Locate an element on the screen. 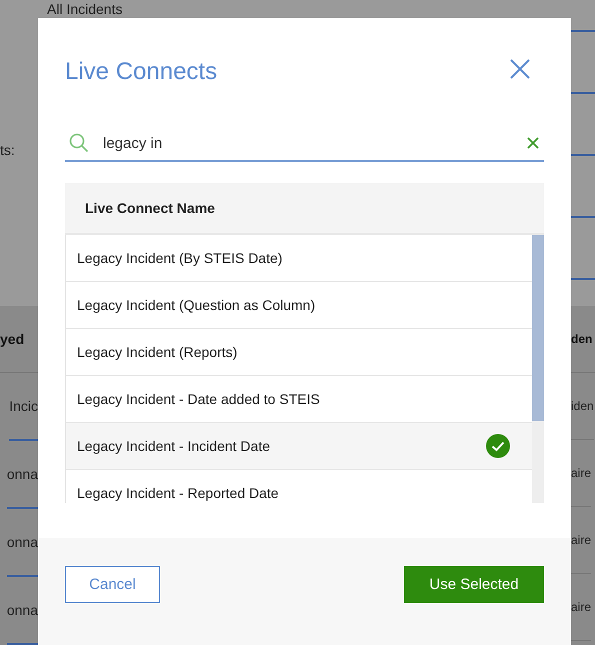 The width and height of the screenshot is (595, 645). search-field: legacy in is located at coordinates (307, 143).